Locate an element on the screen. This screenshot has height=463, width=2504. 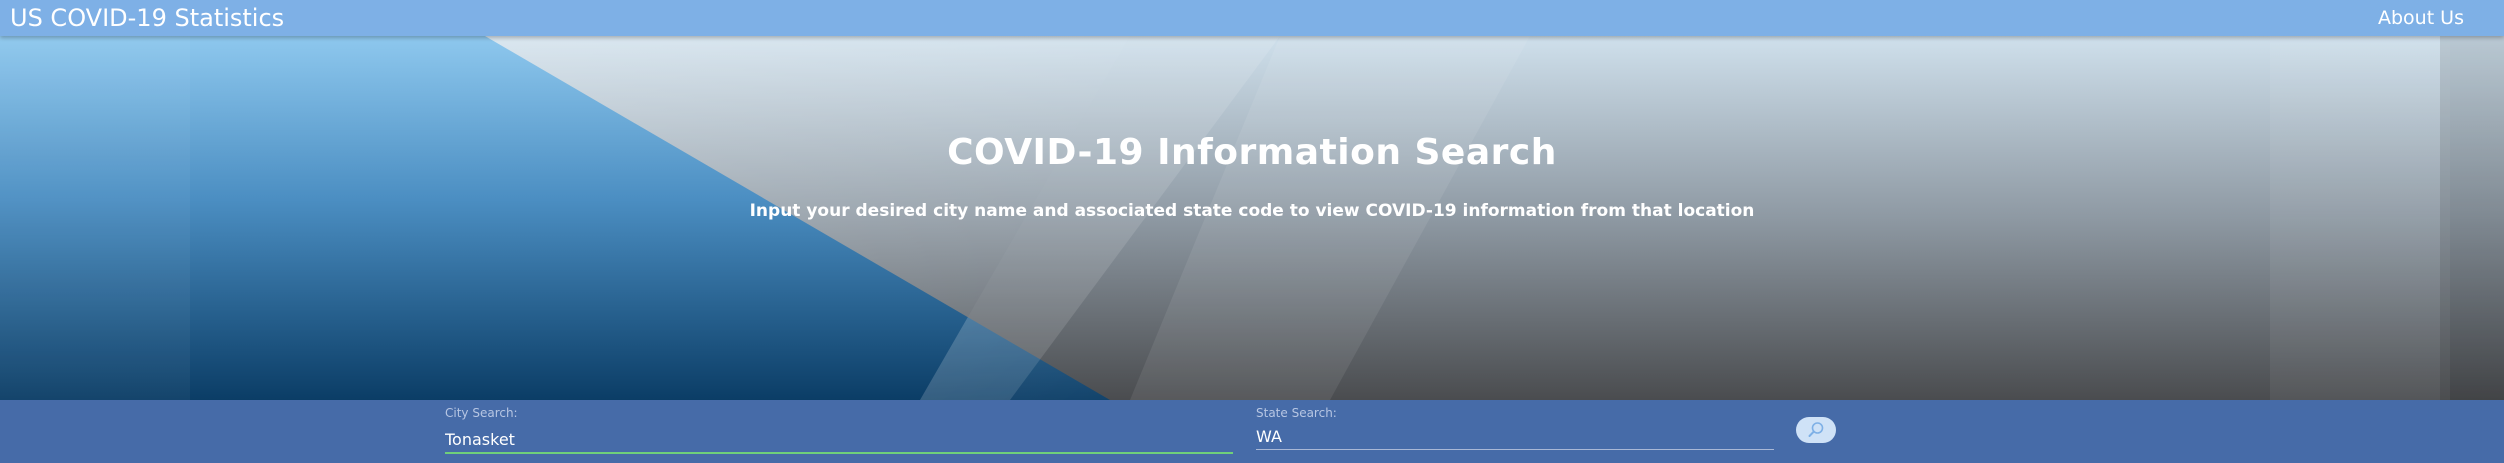
city-search-input is located at coordinates (839, 440).